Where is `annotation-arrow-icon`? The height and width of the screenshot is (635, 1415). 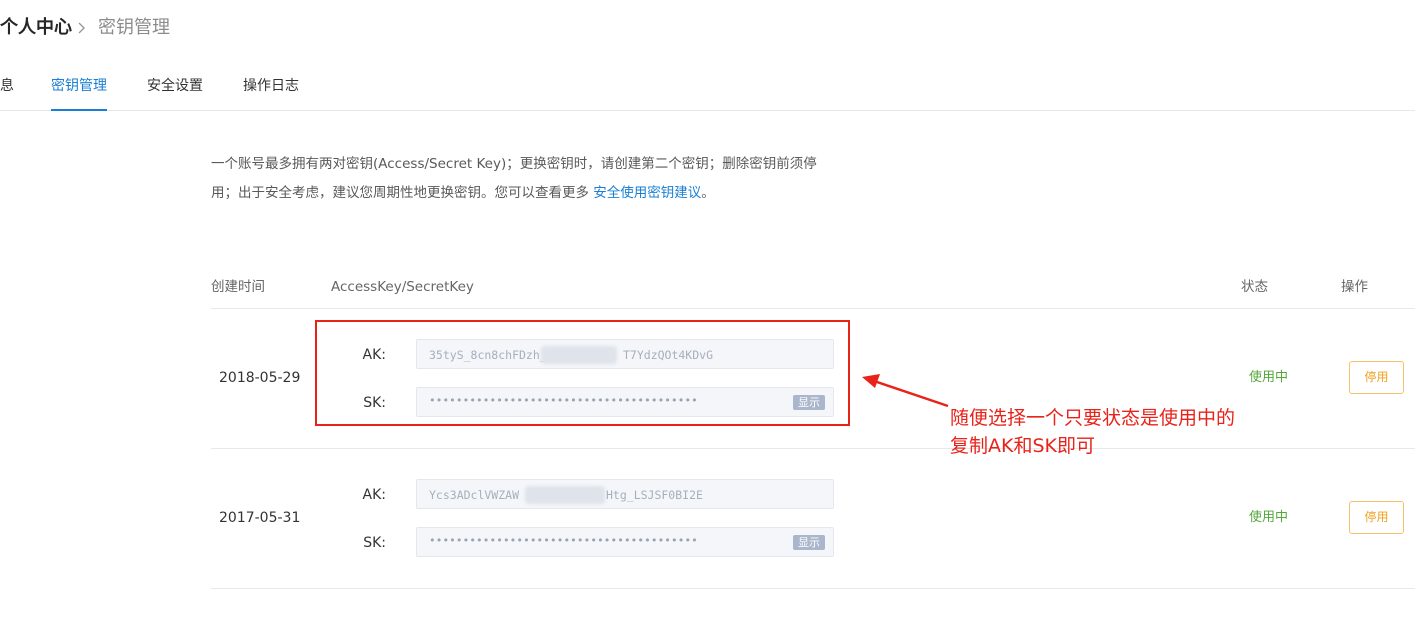
annotation-arrow-icon is located at coordinates (905, 391).